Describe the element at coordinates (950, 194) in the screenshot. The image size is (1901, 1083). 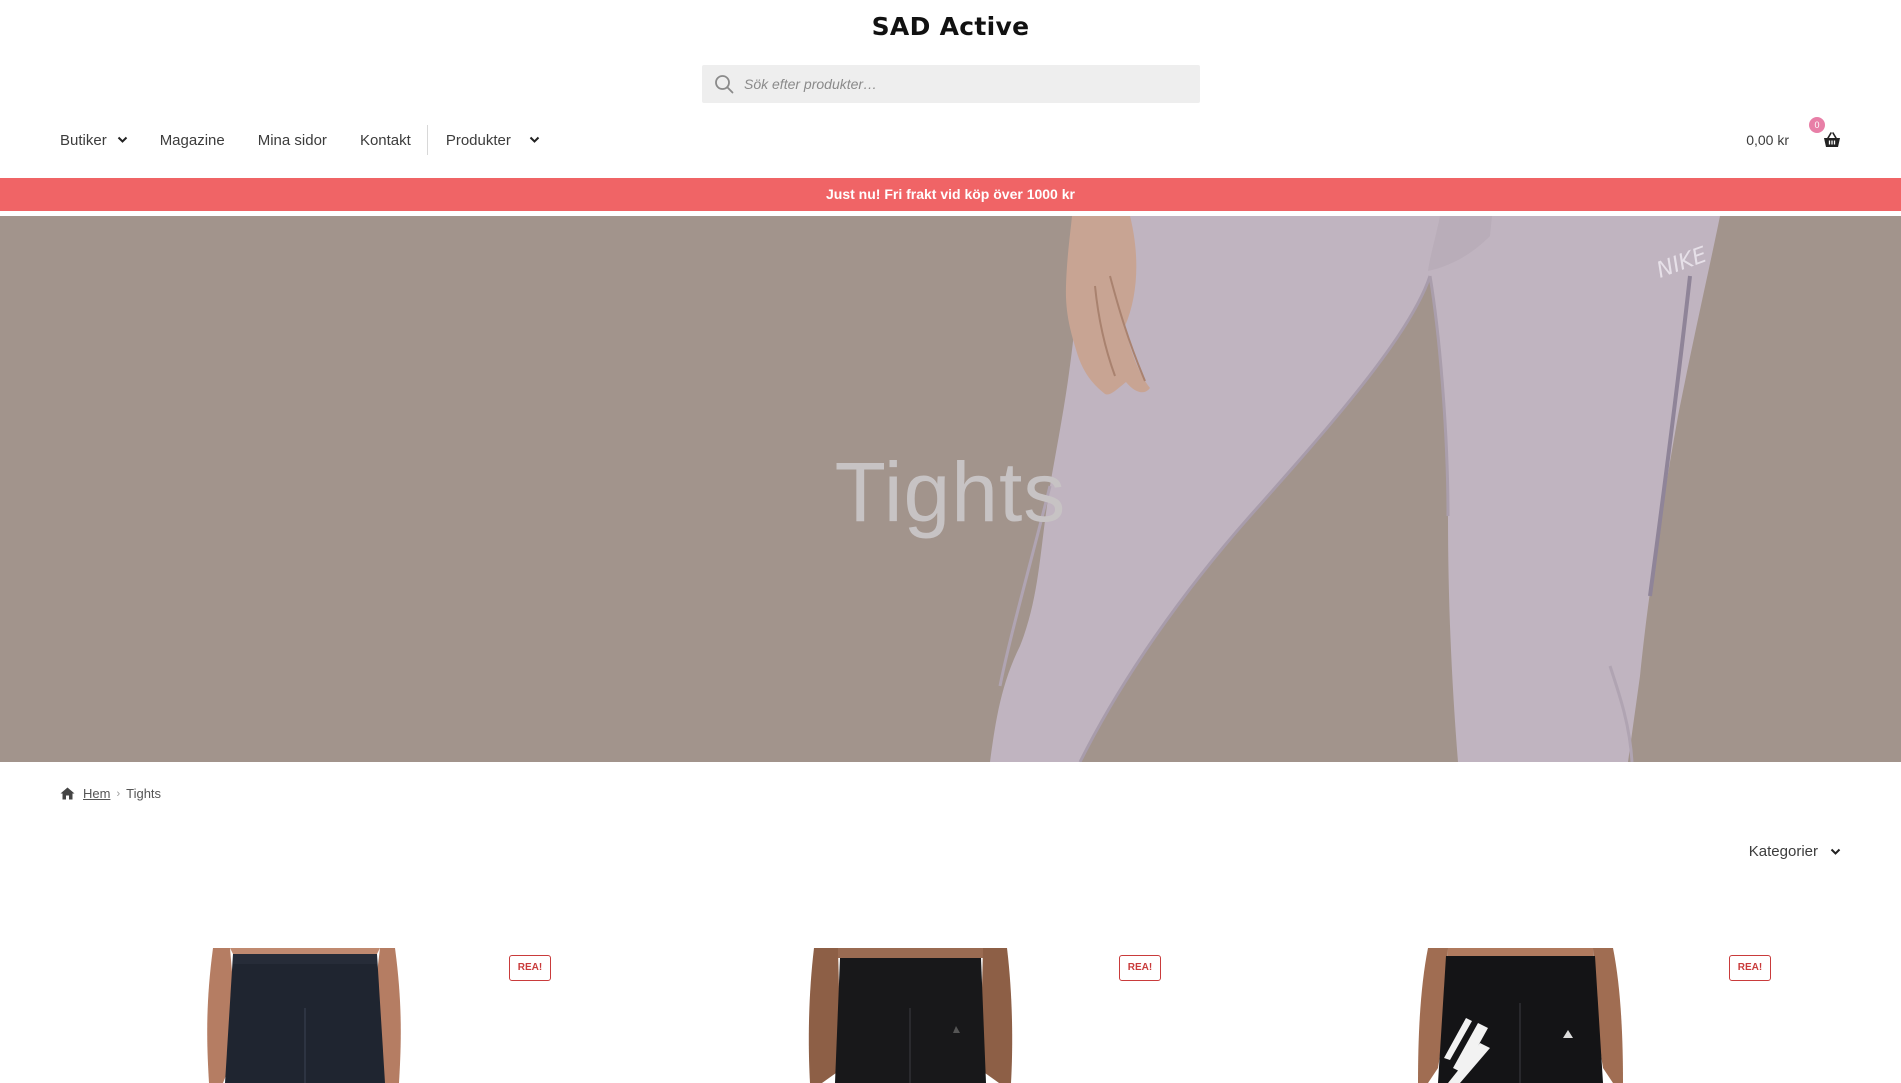
I see `promo-banner: Just nu! Fri frakt vid köp över 1000 kr` at that location.